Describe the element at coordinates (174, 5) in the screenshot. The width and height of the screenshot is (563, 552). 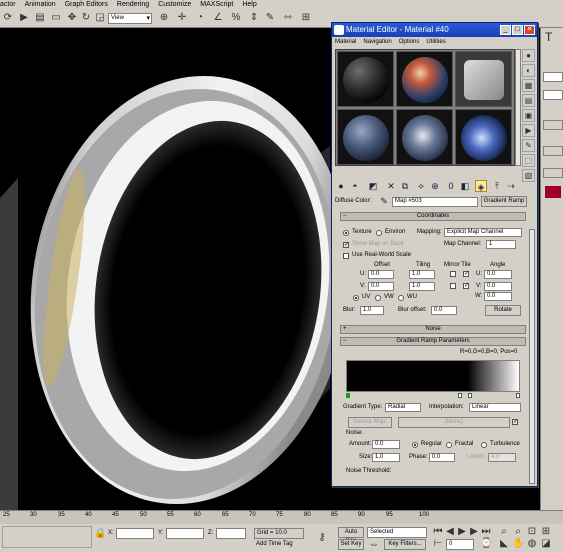
I see `menu-customize: Customize` at that location.